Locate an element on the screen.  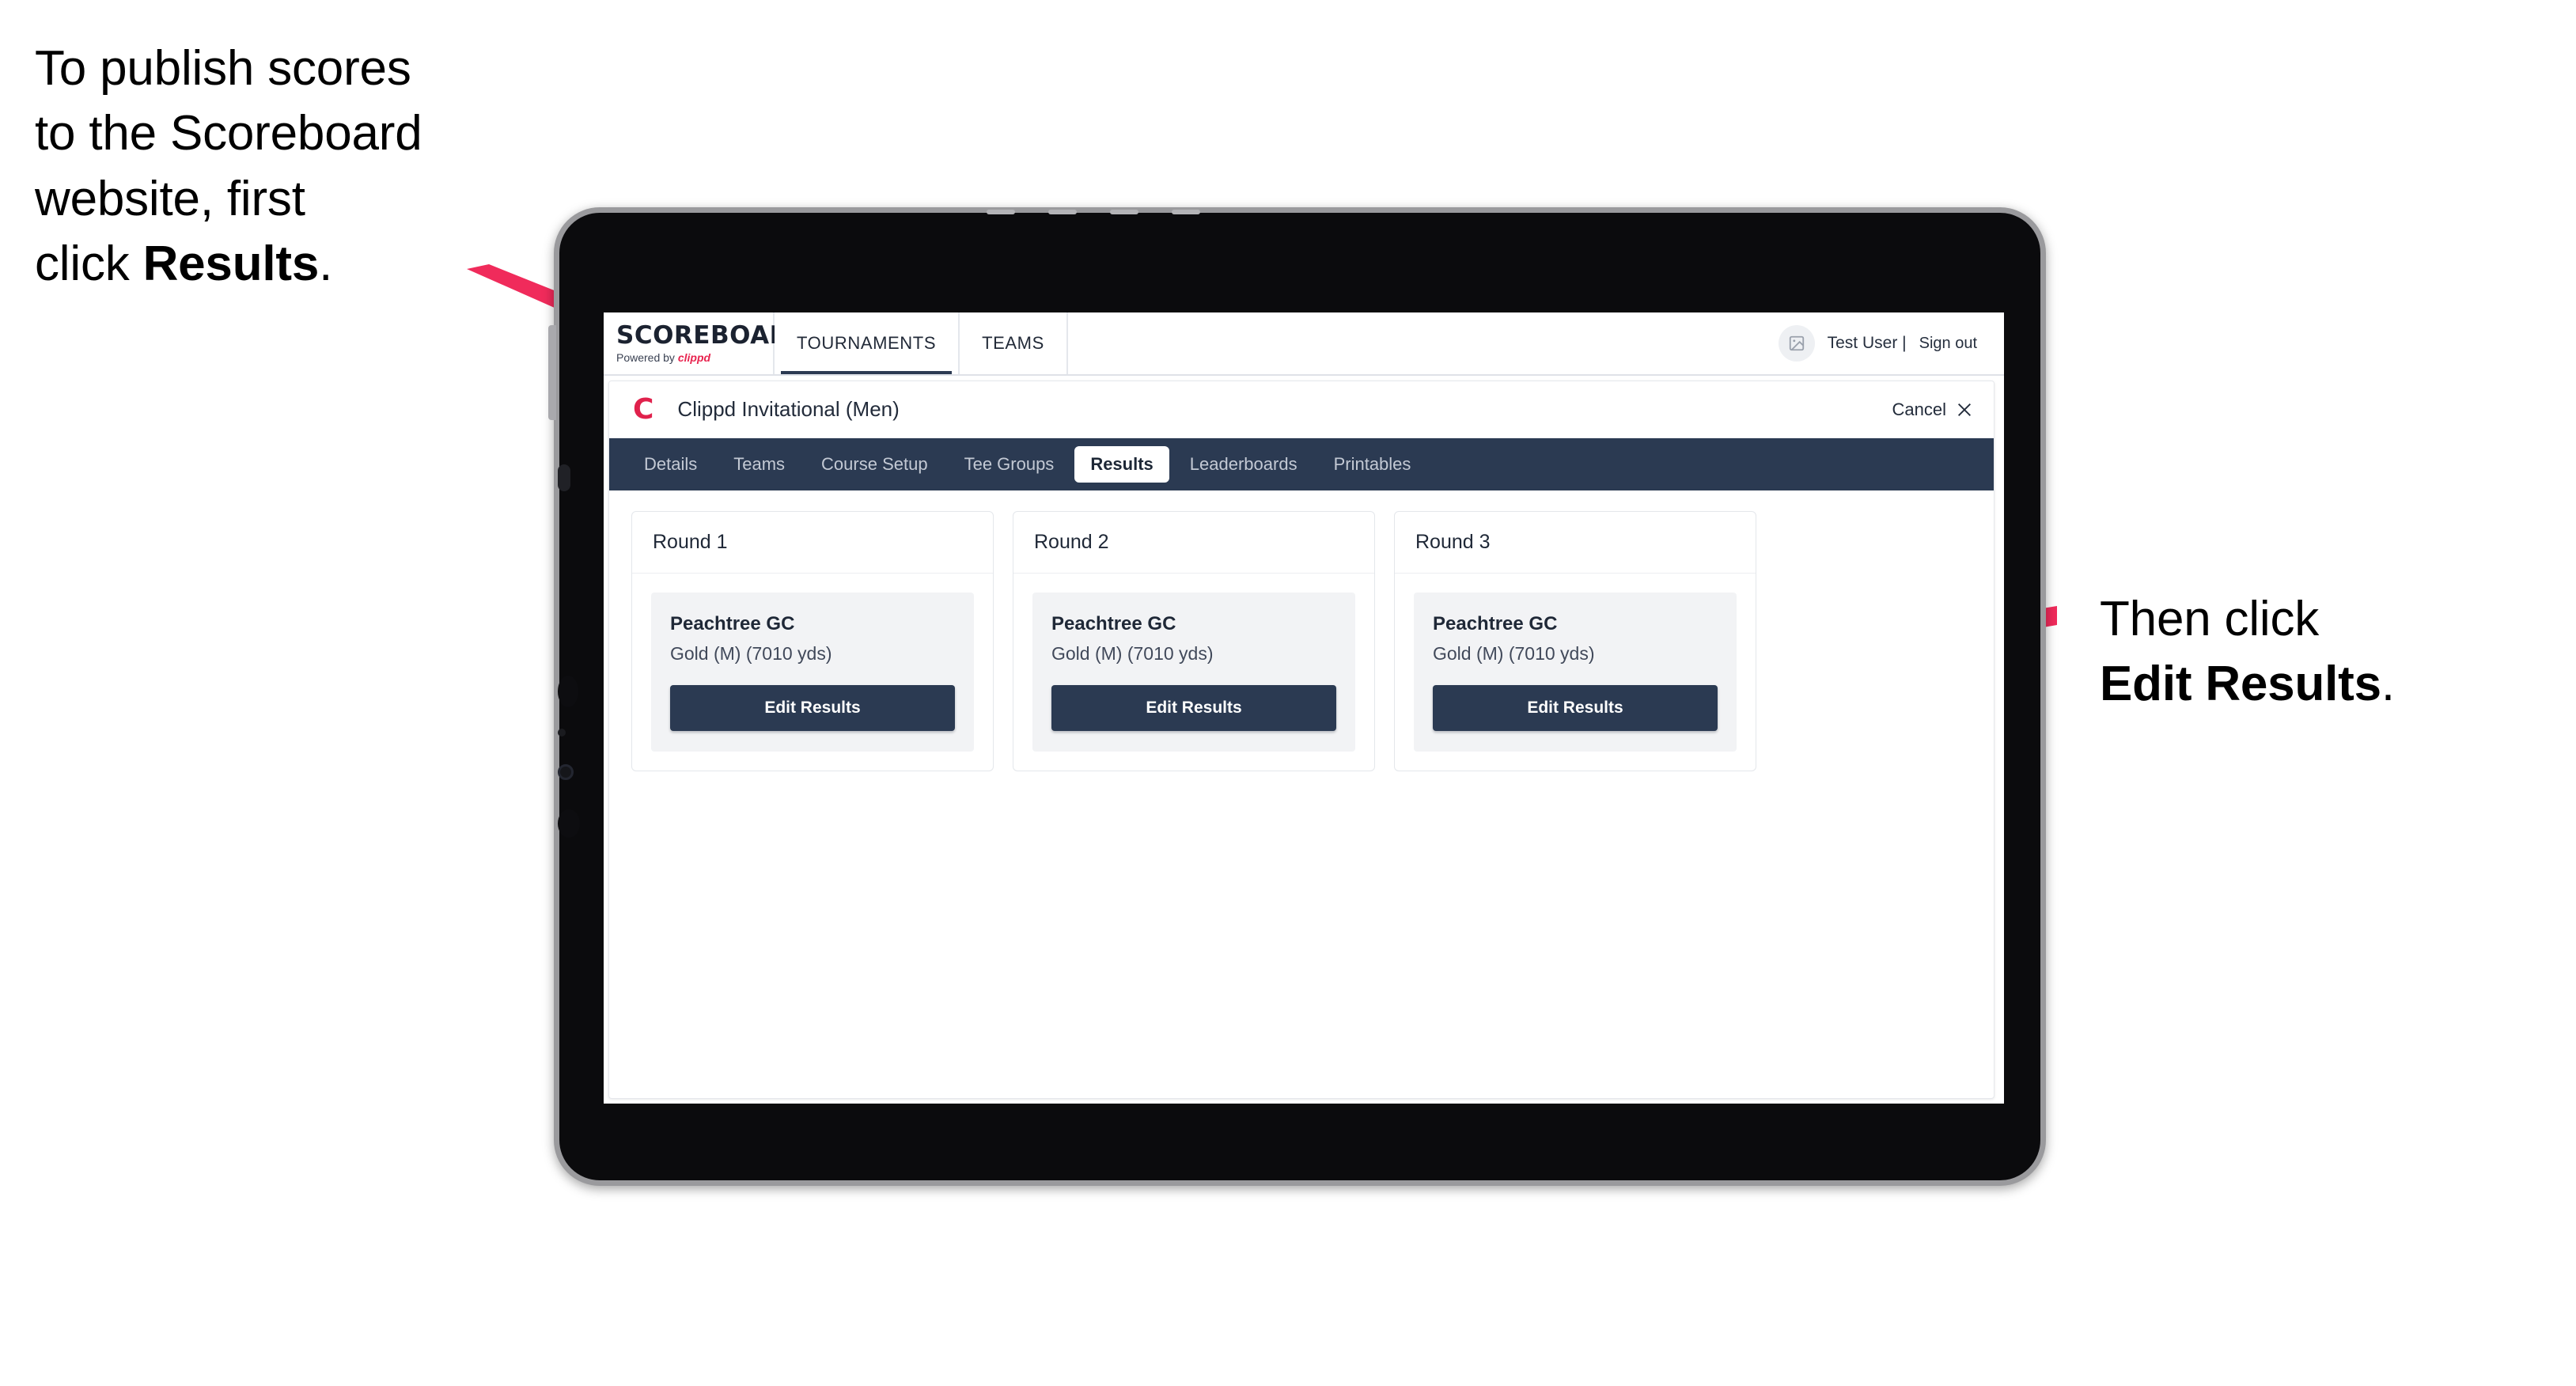
cancel-button-label: Cancel is located at coordinates (1919, 409).